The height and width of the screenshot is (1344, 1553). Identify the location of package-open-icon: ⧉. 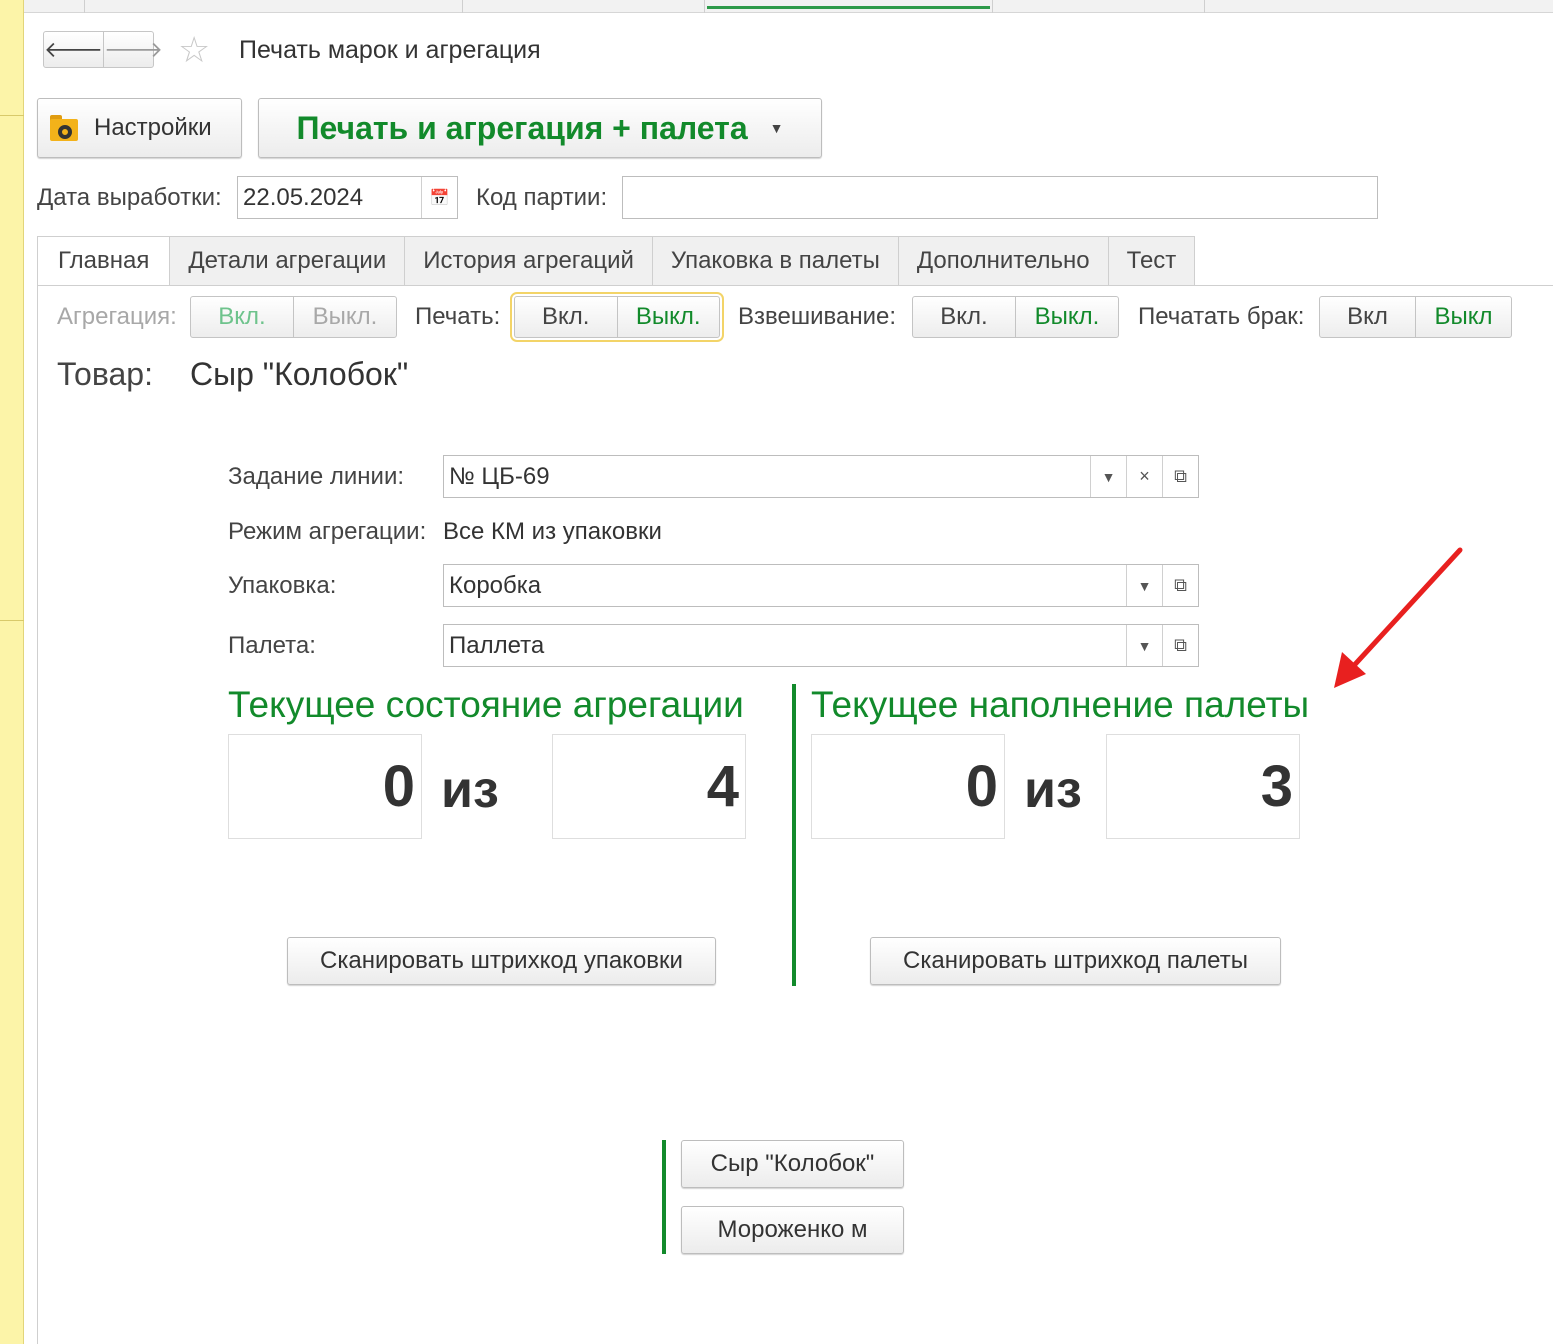
(1180, 585).